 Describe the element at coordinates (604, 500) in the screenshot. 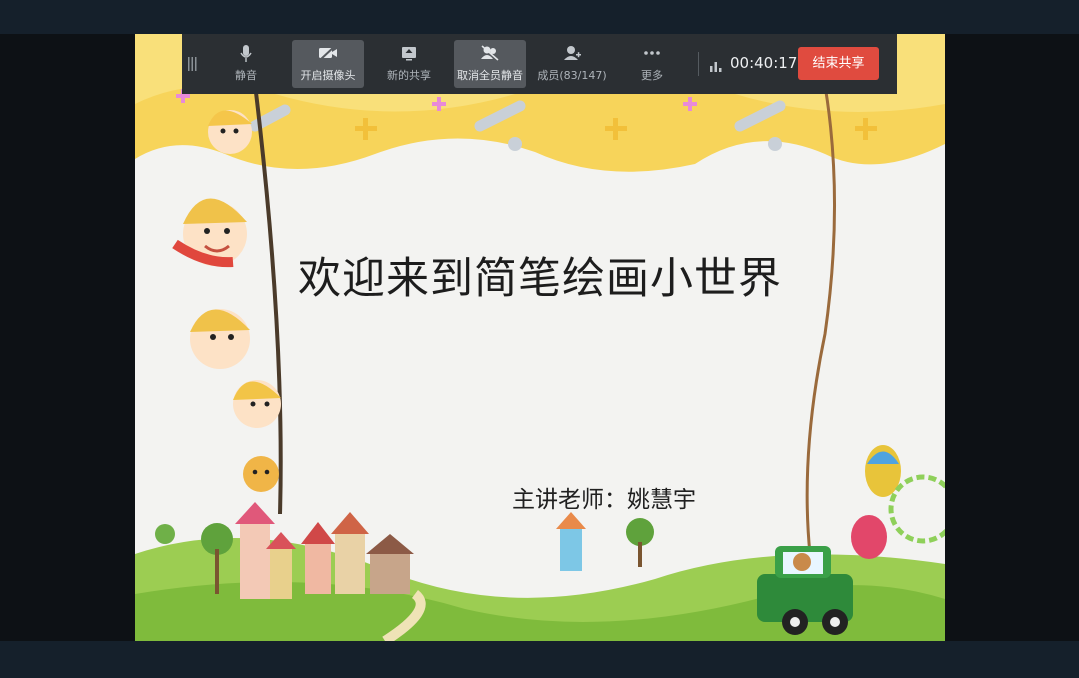

I see `presenter-name: 主讲老师：姚慧宇` at that location.